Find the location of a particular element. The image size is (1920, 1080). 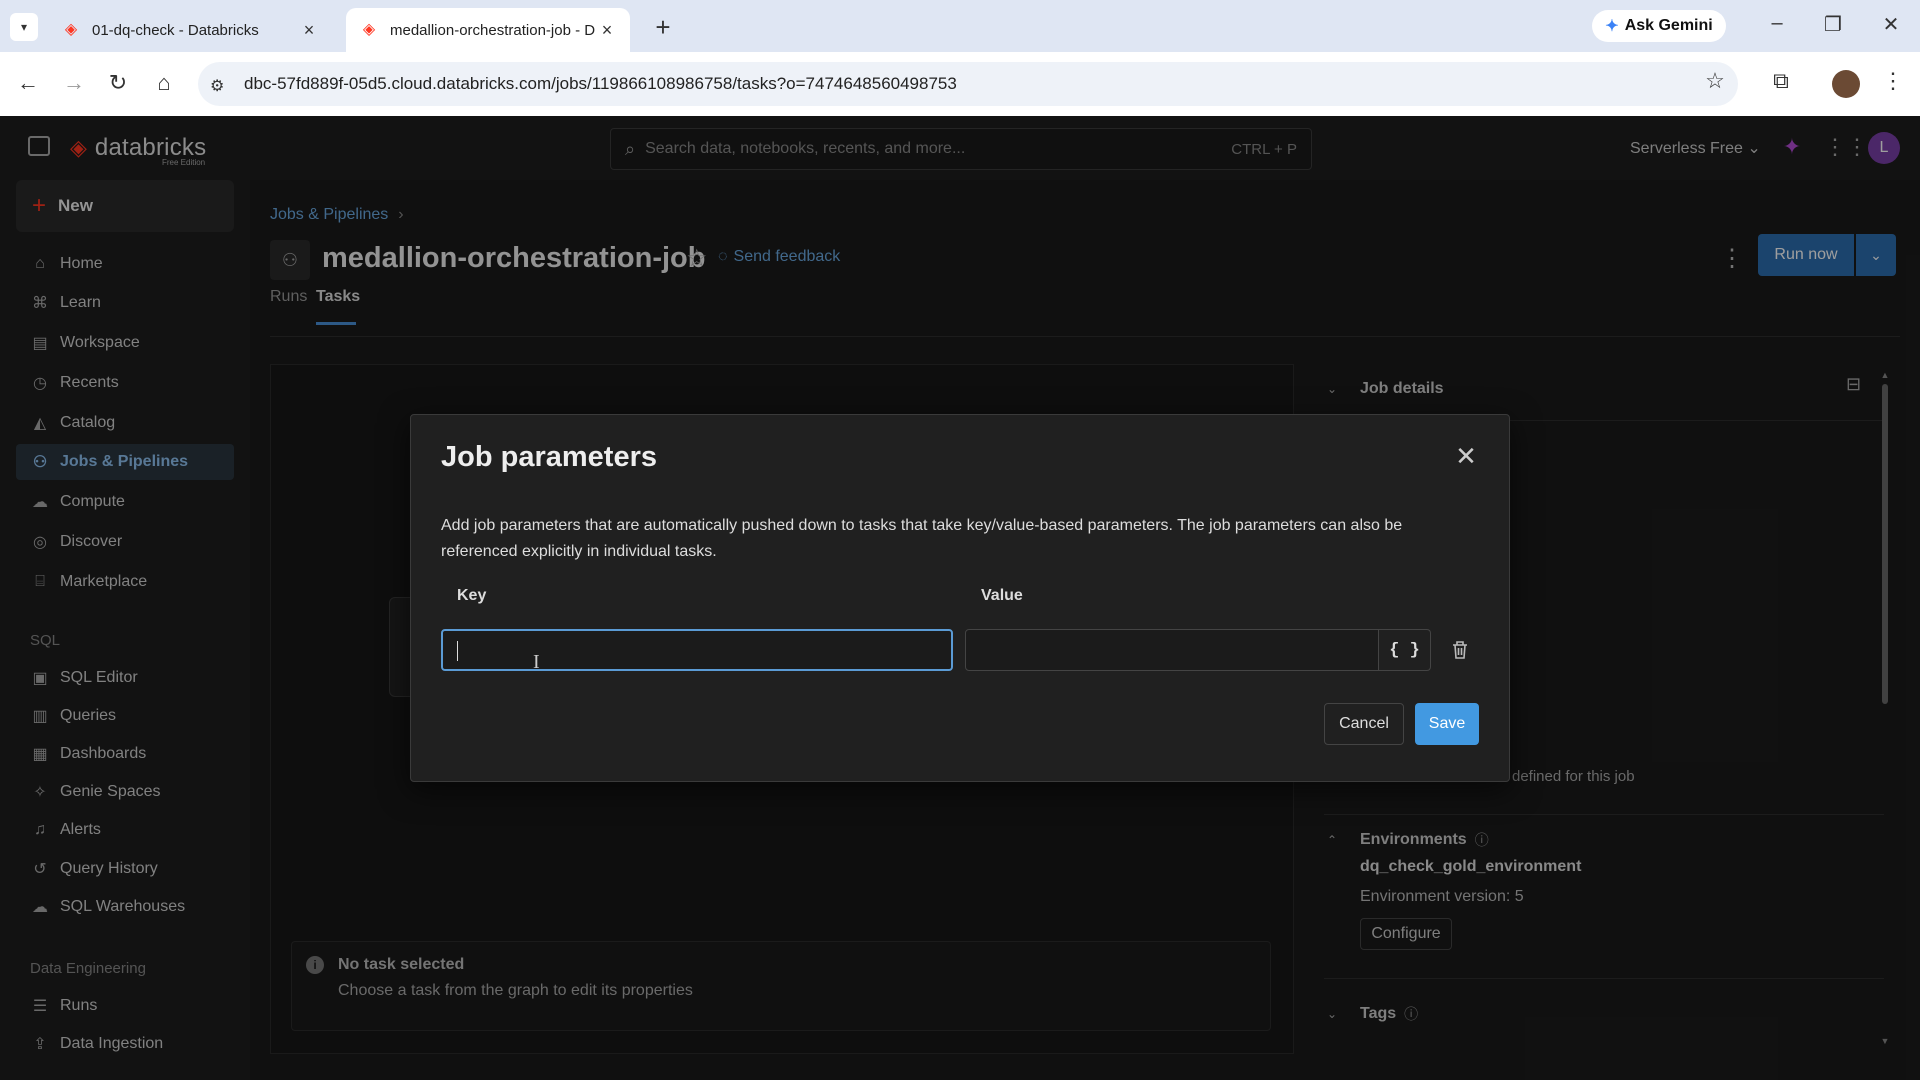

close-icon: ✕ is located at coordinates (1466, 456).